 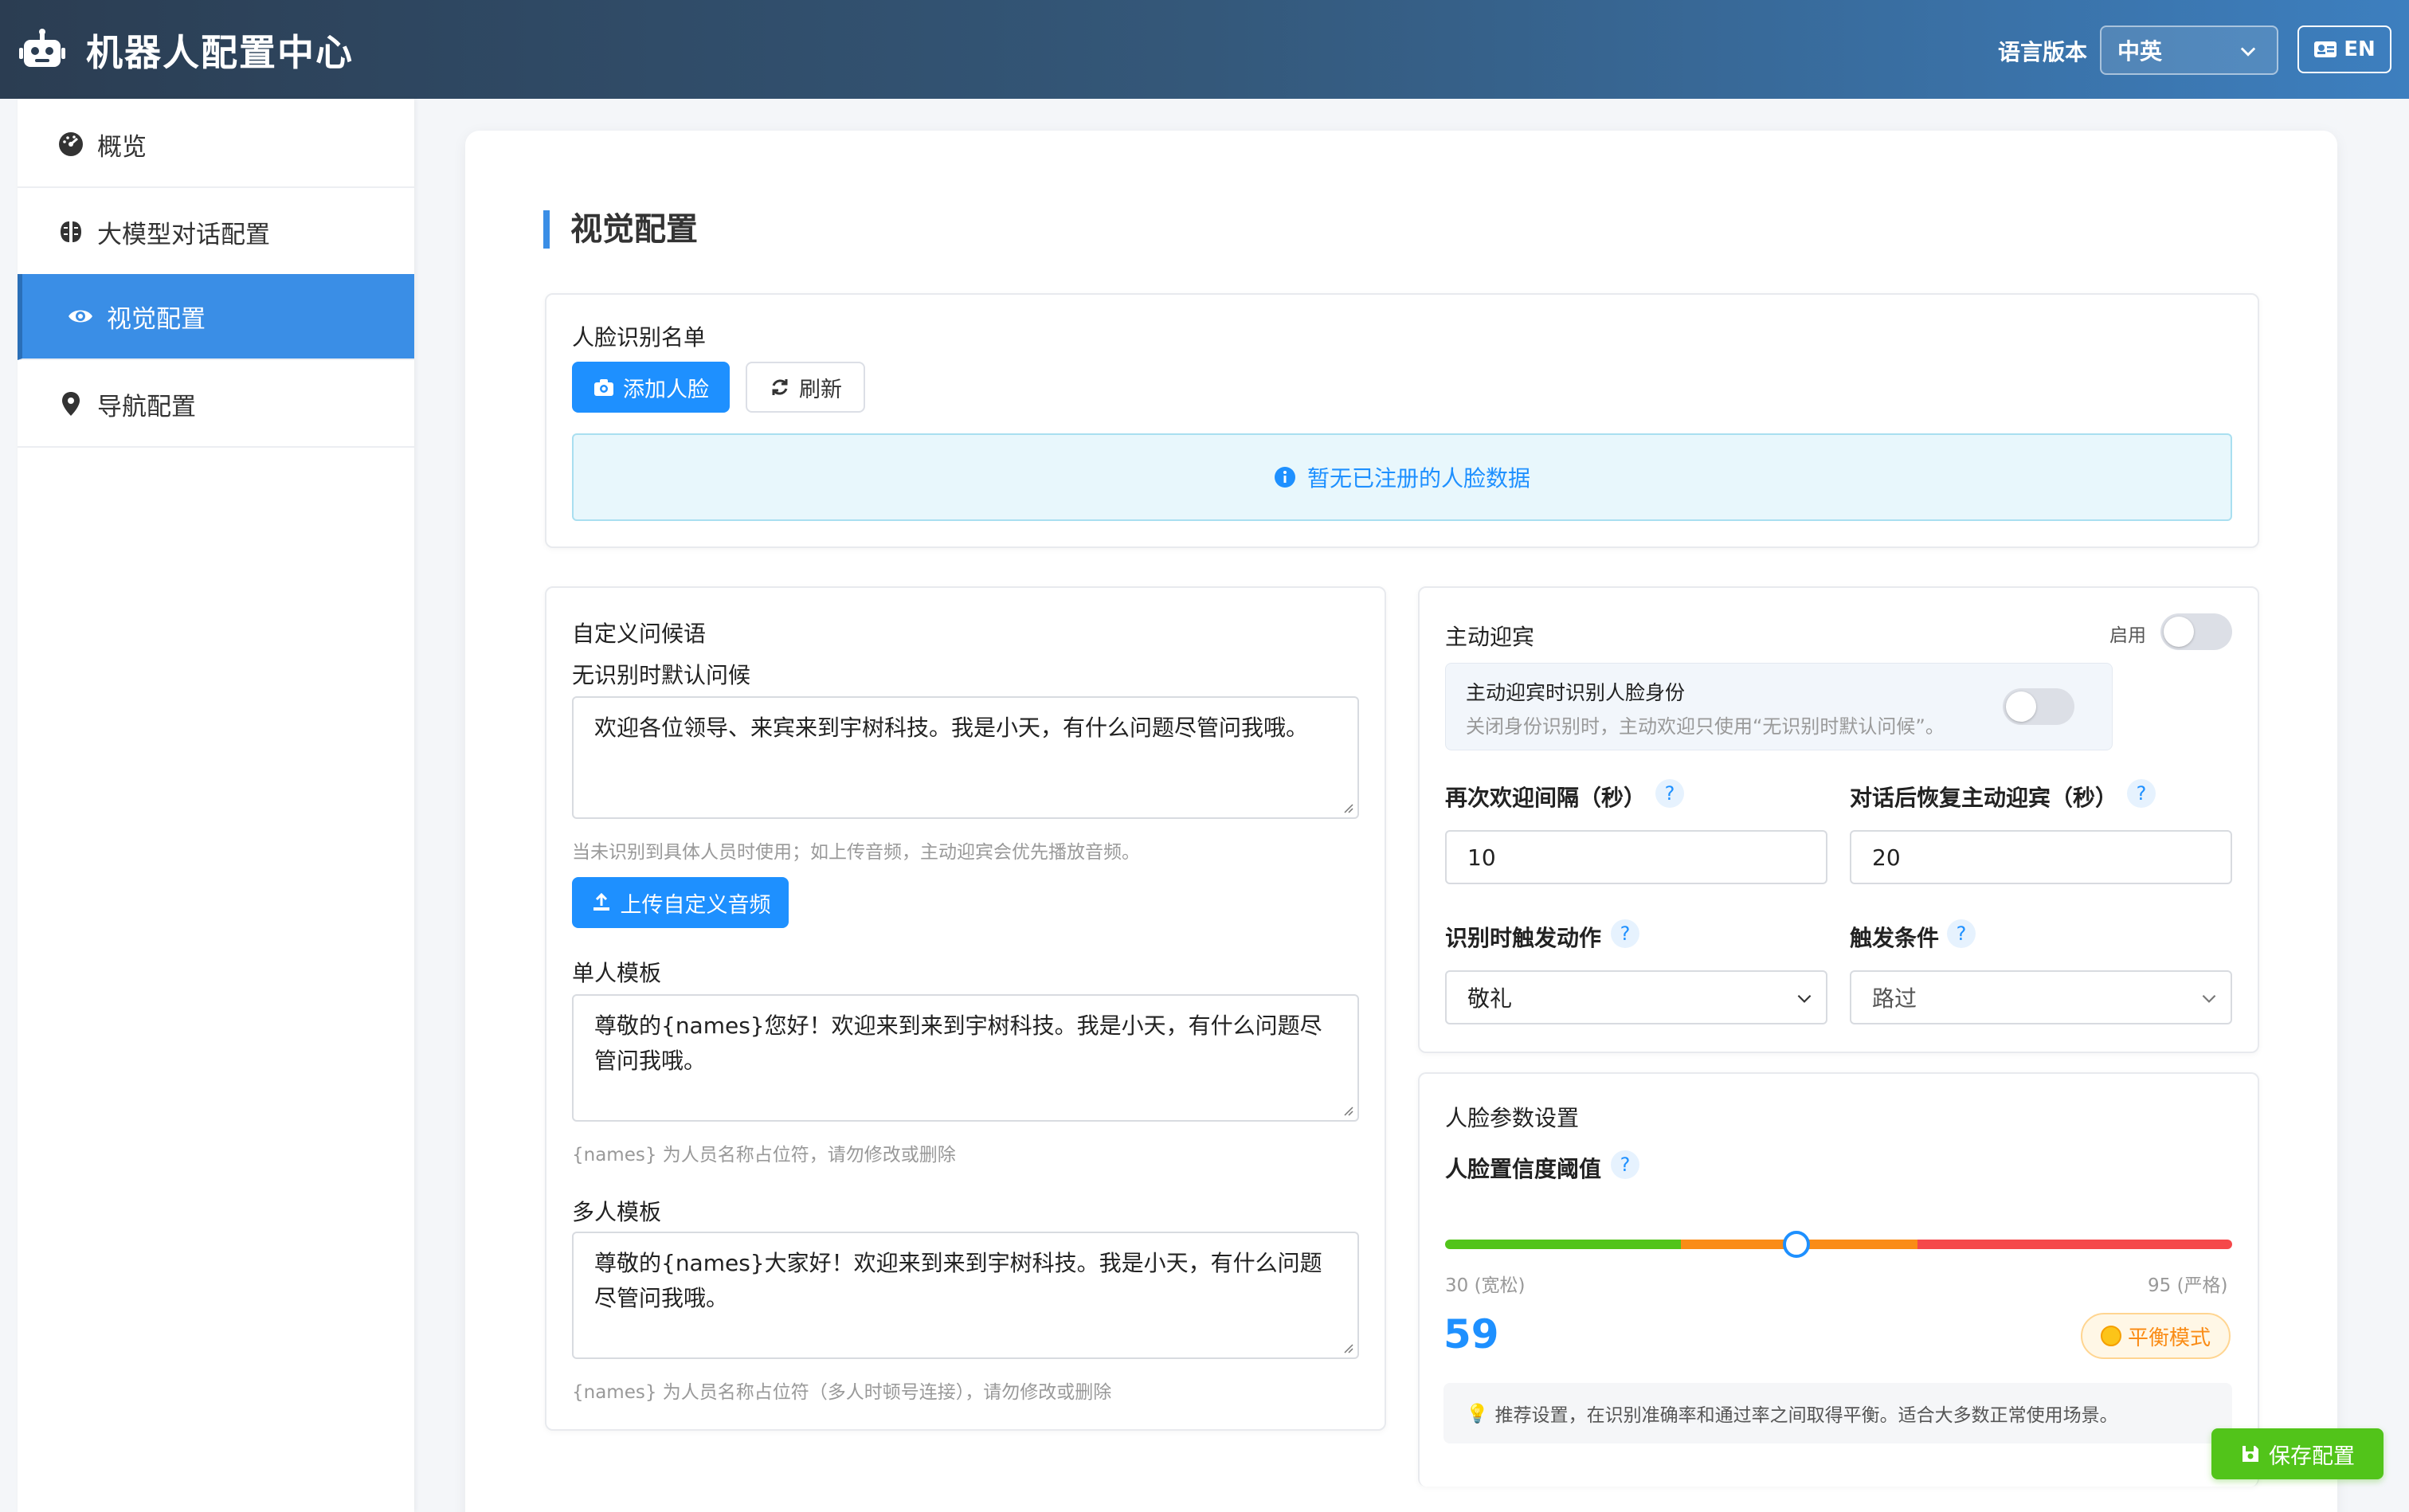 What do you see at coordinates (661, 675) in the screenshot?
I see `default-greeting-label: 无识别时默认问候` at bounding box center [661, 675].